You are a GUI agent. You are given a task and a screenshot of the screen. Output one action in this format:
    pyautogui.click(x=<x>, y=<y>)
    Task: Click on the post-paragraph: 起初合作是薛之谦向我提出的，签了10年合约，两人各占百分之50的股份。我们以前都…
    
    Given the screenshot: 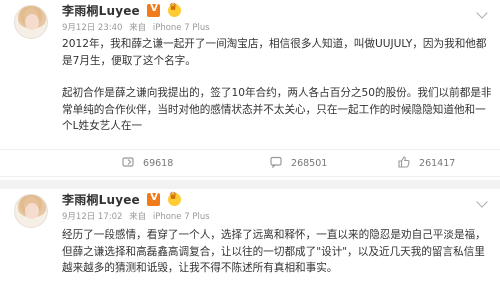 What is the action you would take?
    pyautogui.click(x=277, y=109)
    